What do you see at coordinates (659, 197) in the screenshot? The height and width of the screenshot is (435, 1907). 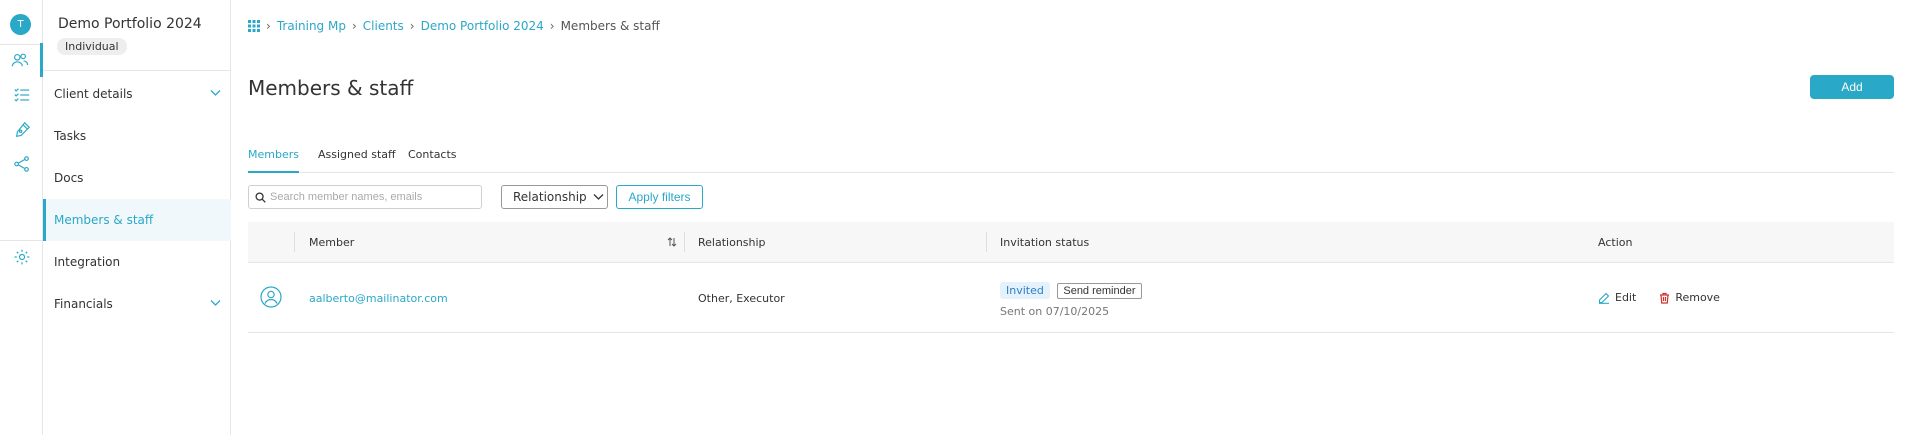 I see `apply-filters-button: Apply filters` at bounding box center [659, 197].